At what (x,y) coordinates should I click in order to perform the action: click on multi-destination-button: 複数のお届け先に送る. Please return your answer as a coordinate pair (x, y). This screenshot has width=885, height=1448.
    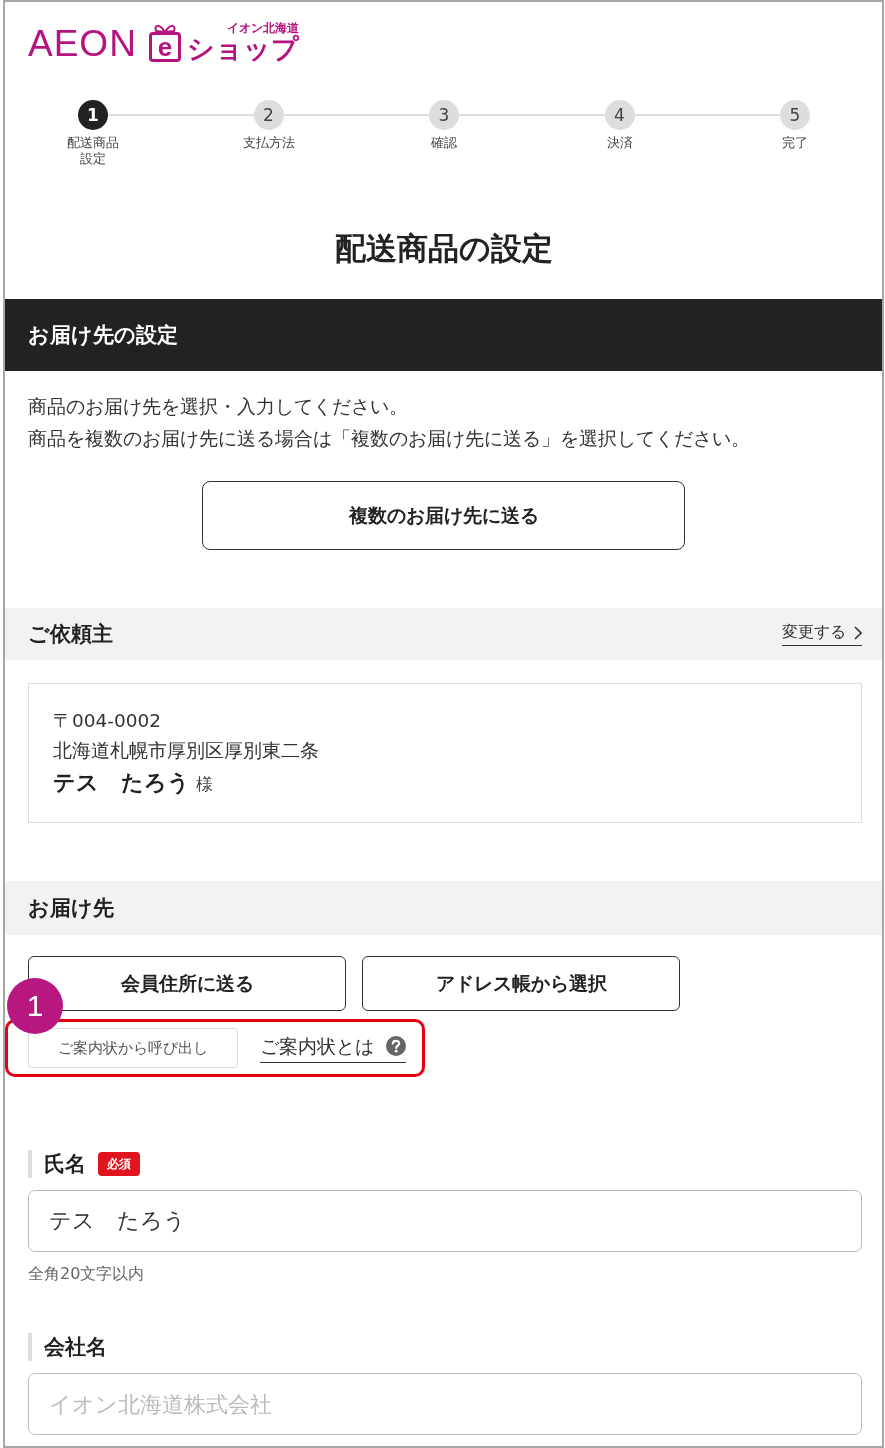
    Looking at the image, I should click on (443, 515).